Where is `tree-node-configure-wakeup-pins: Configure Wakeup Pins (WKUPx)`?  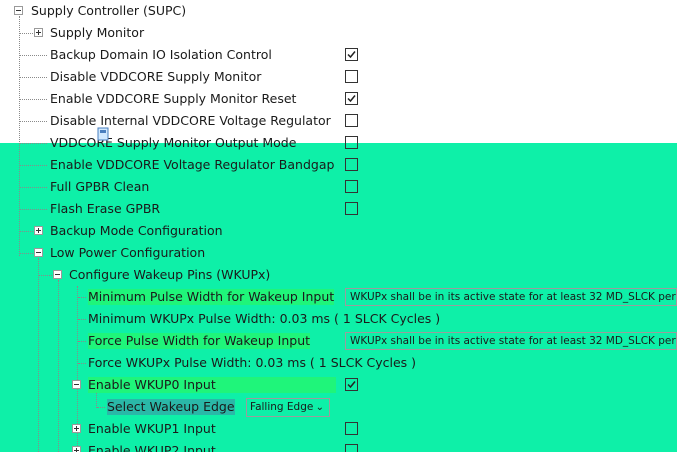
tree-node-configure-wakeup-pins: Configure Wakeup Pins (WKUPx) is located at coordinates (338, 275).